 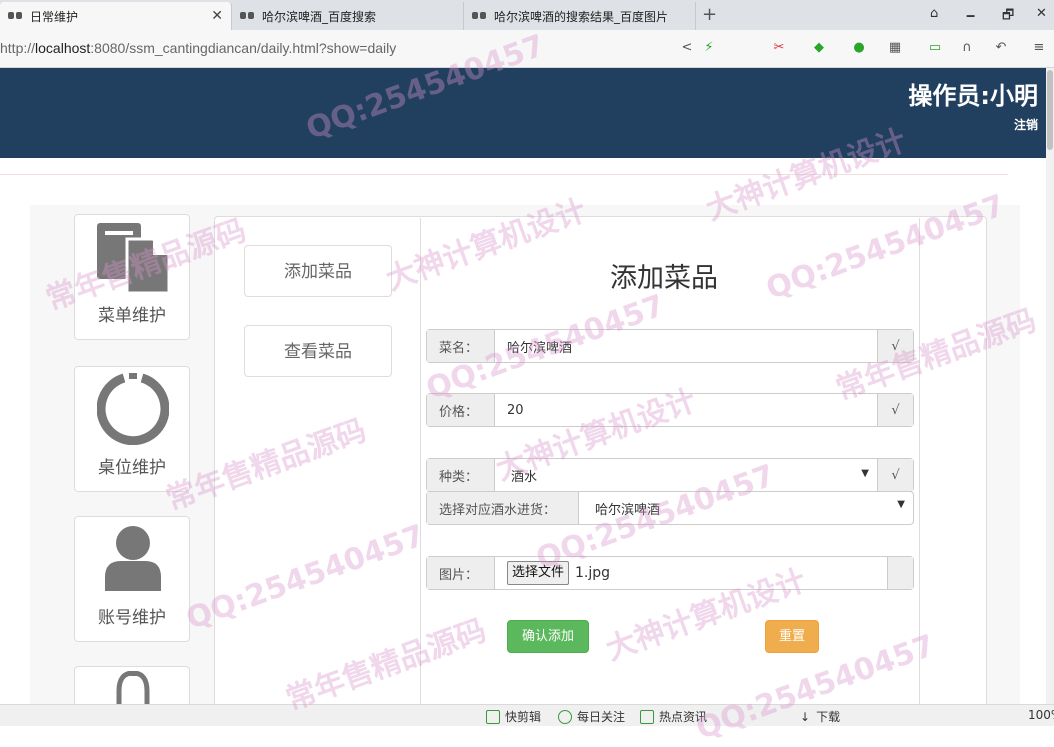 I want to click on price-group: 价格： 20 √, so click(x=670, y=410).